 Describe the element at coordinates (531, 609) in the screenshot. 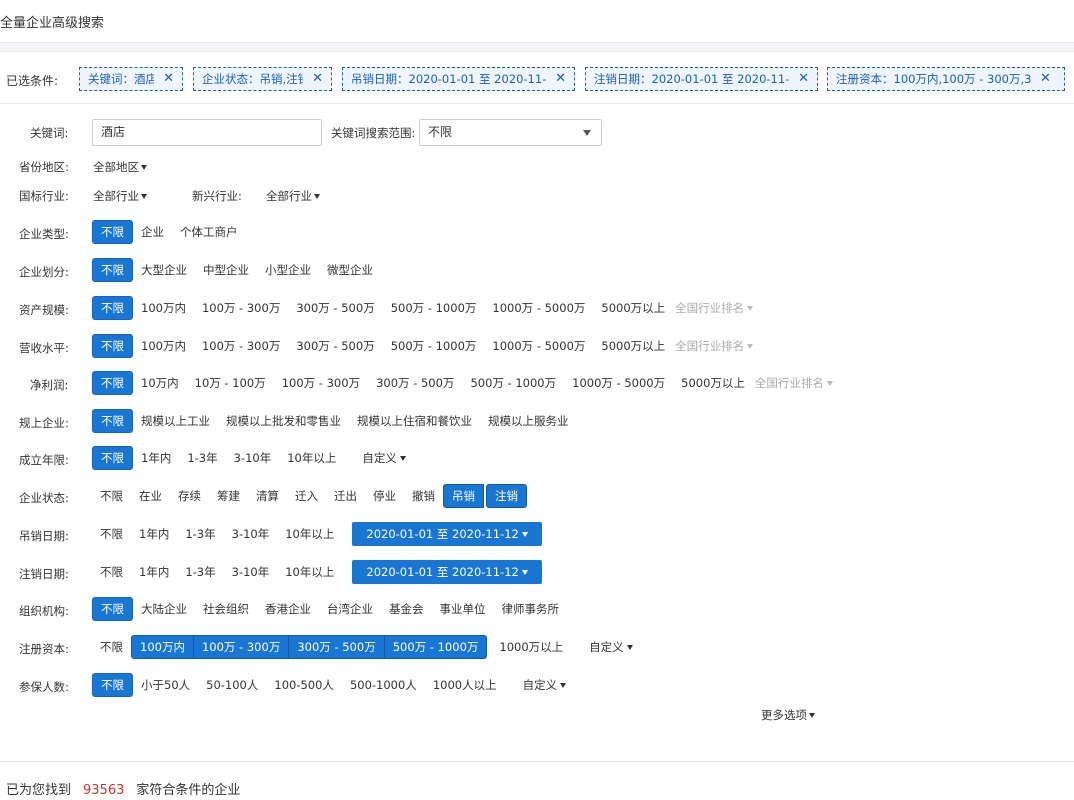

I see `org-option: 律师事务所` at that location.